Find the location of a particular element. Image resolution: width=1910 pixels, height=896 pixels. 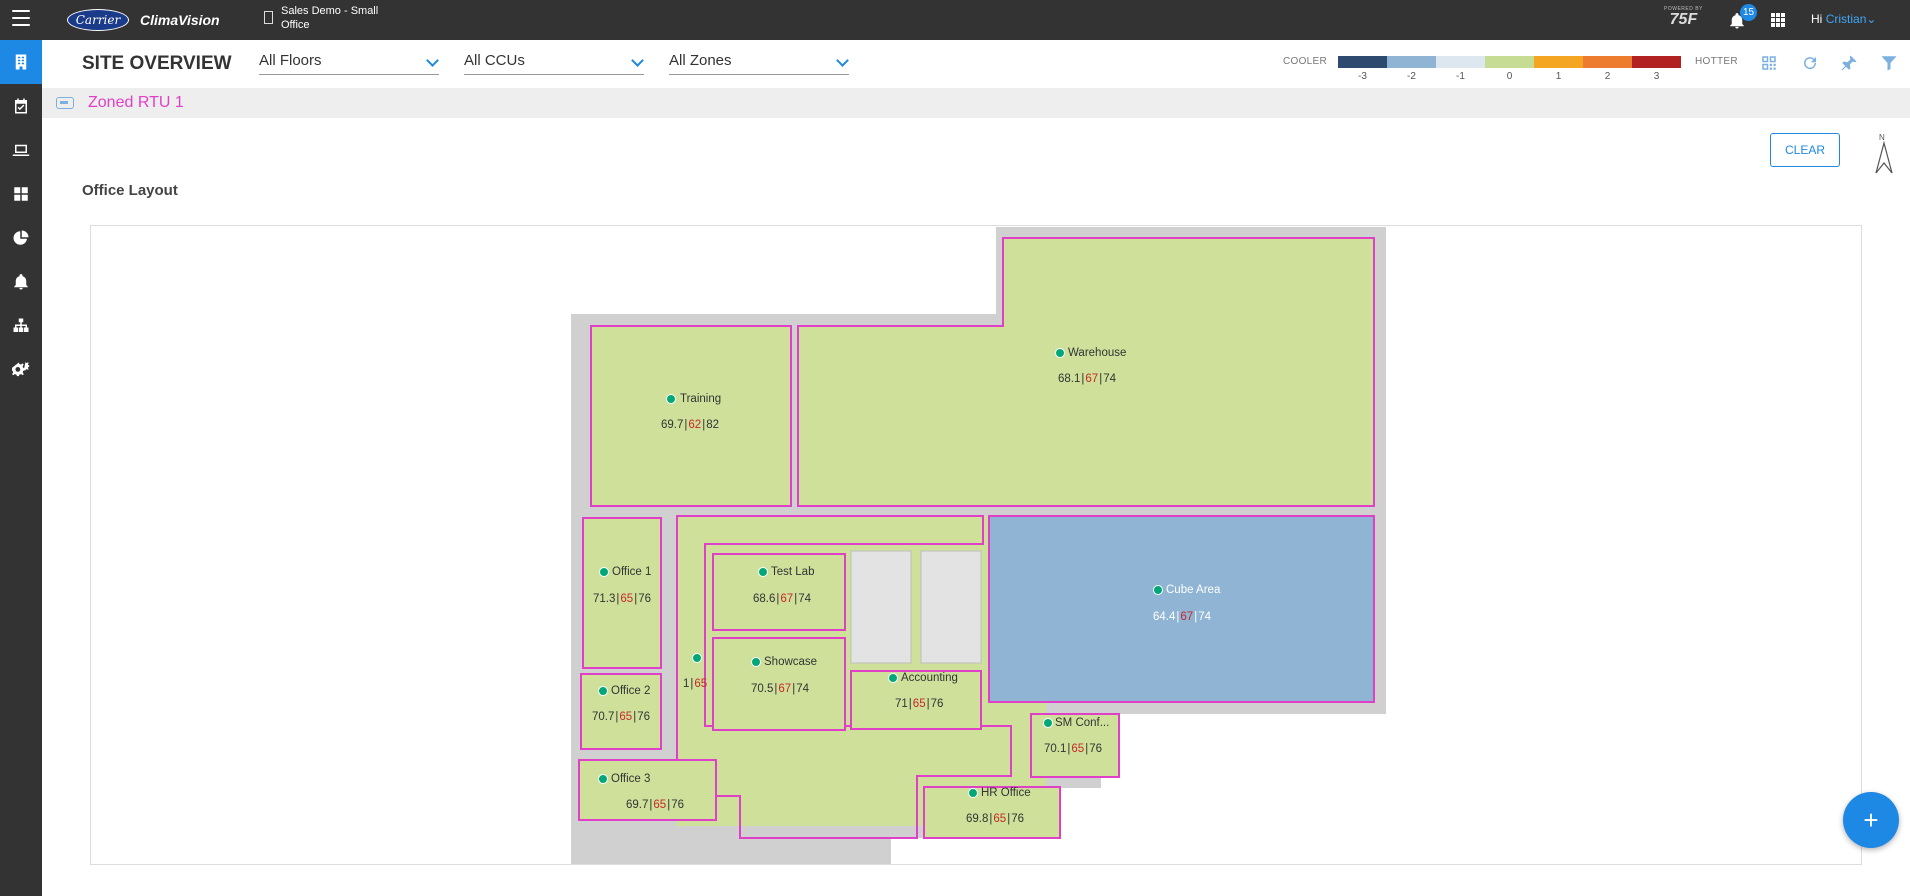

site-name: Sales Demo - Small Office is located at coordinates (341, 18).